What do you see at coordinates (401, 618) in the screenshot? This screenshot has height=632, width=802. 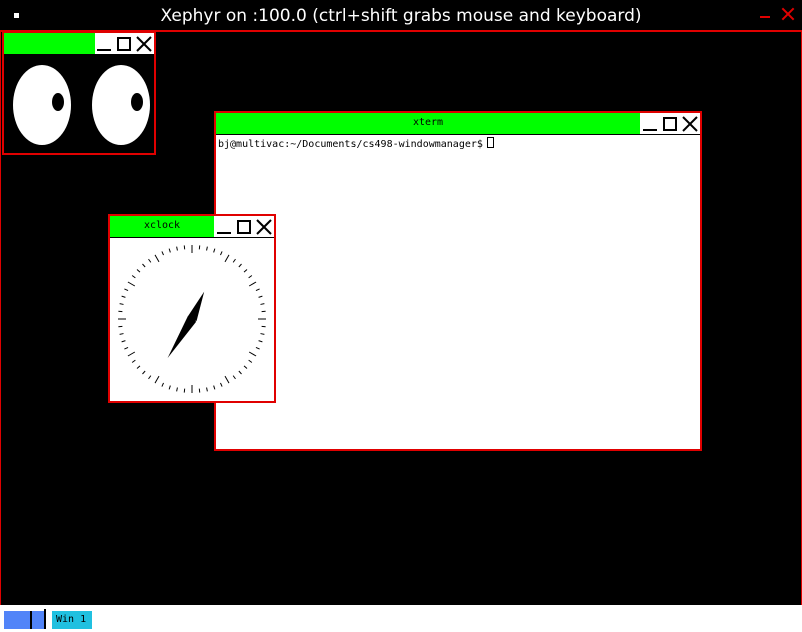 I see `taskbar: Win 1` at bounding box center [401, 618].